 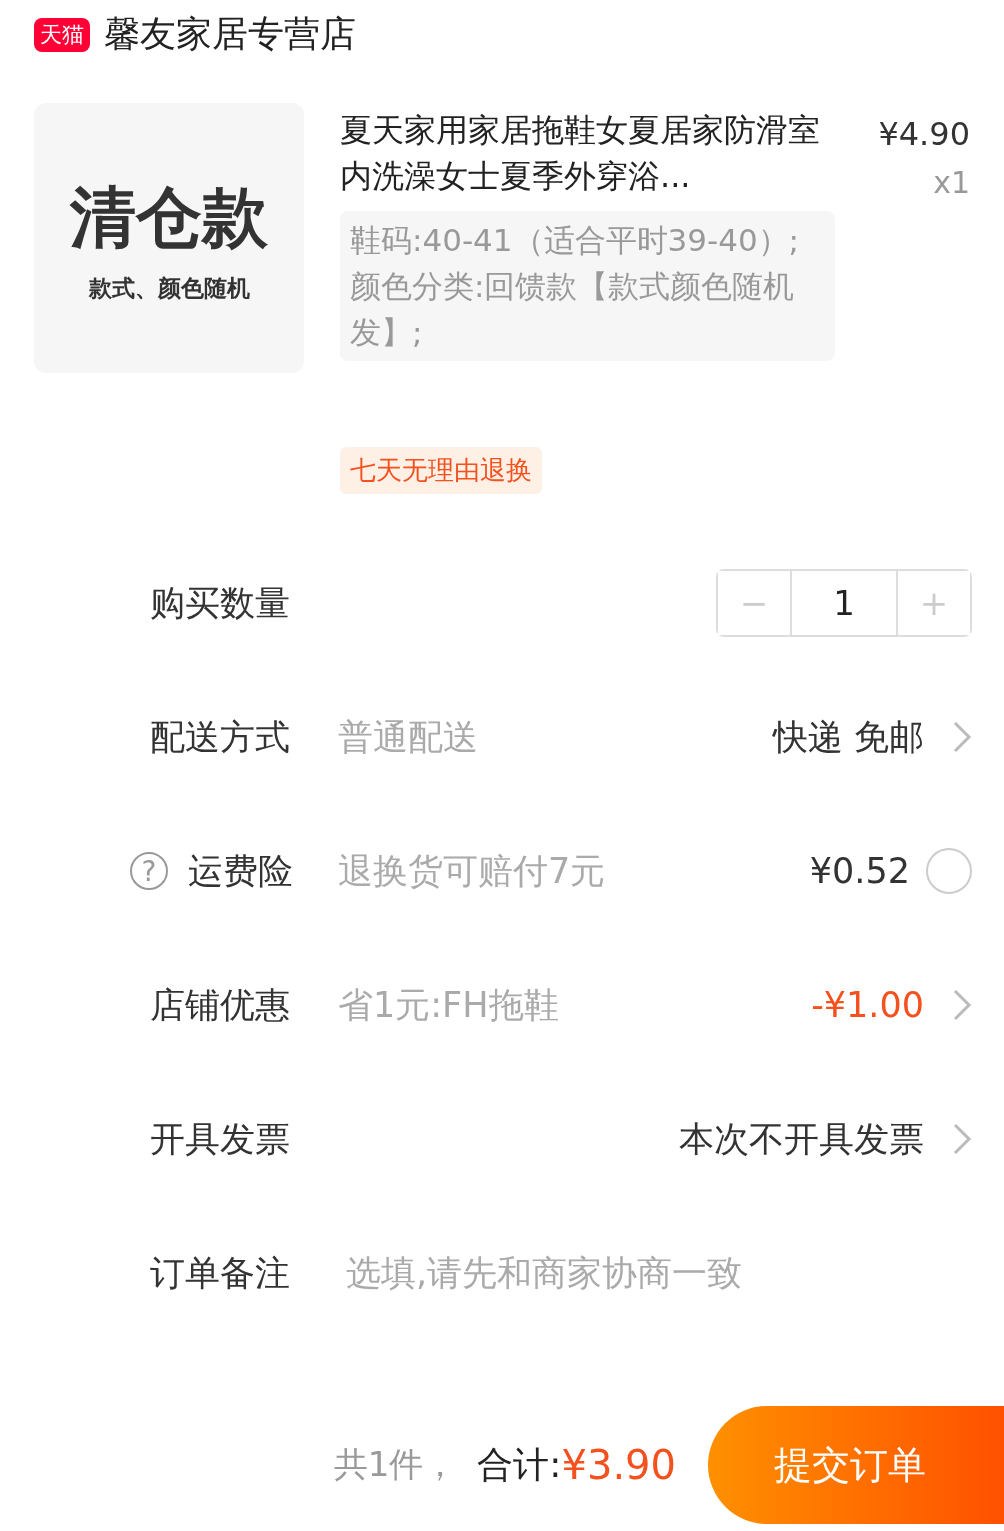 I want to click on product-price: ¥4.90, so click(x=923, y=134).